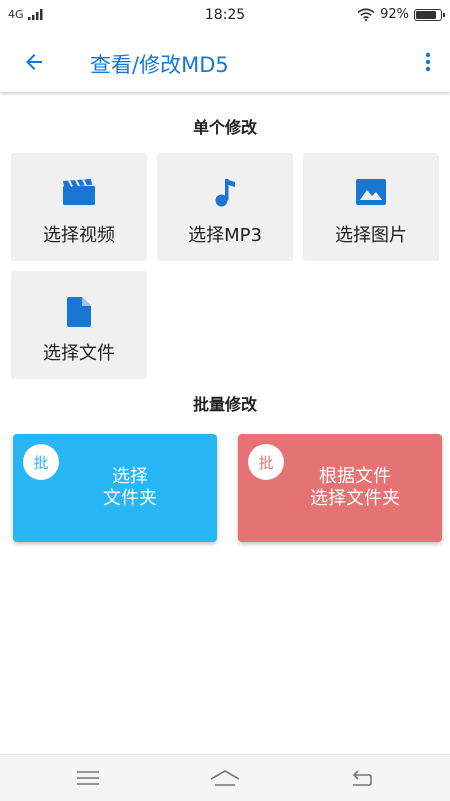  Describe the element at coordinates (130, 476) in the screenshot. I see `select-folder-line1: 选择` at that location.